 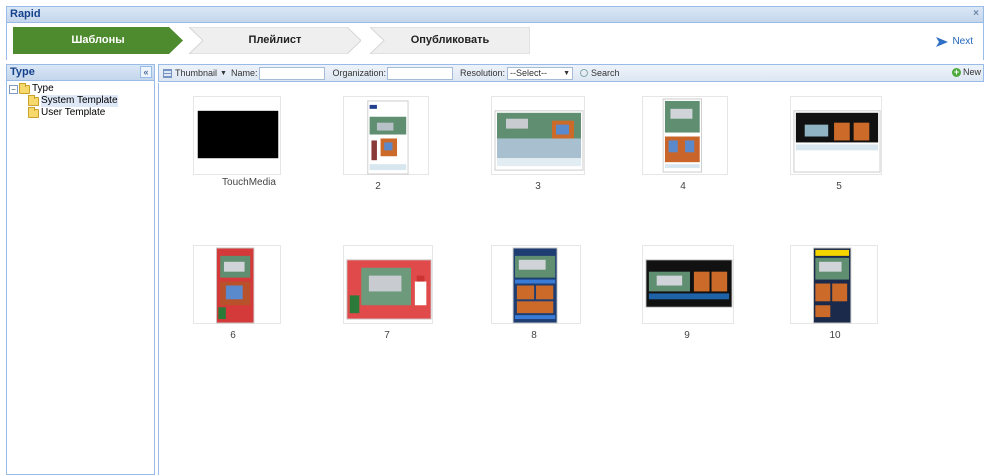 I want to click on template-caption: 9, so click(x=687, y=335).